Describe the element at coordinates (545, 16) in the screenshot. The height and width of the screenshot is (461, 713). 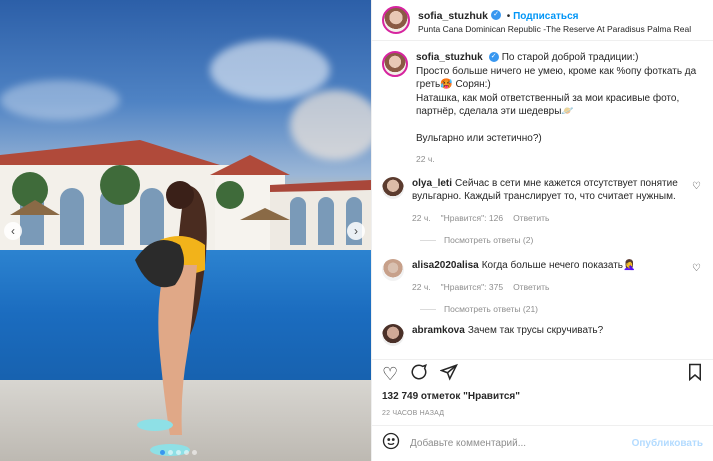
I see `follow-button: Подписаться` at that location.